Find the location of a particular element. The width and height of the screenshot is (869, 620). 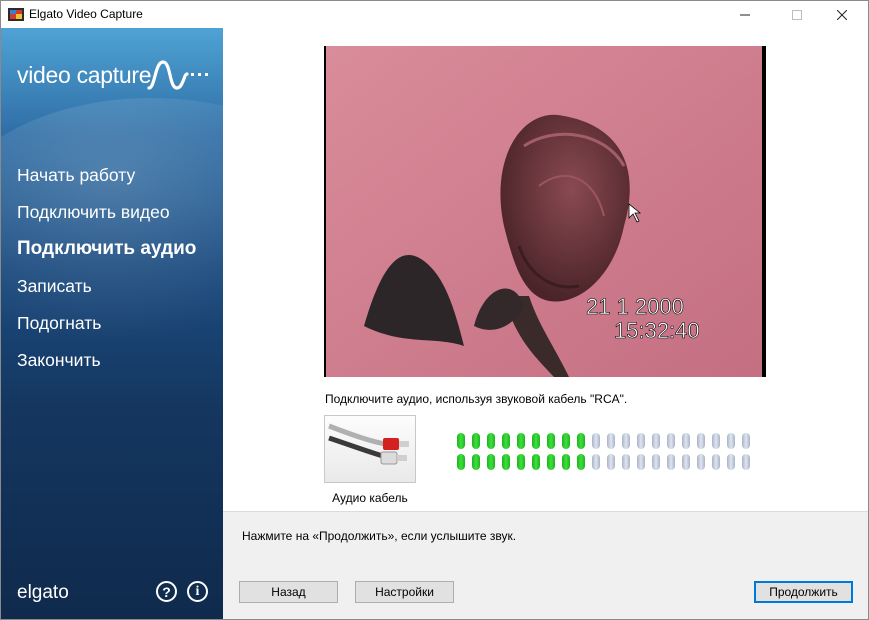

window-title: Elgato Video Capture is located at coordinates (86, 14).